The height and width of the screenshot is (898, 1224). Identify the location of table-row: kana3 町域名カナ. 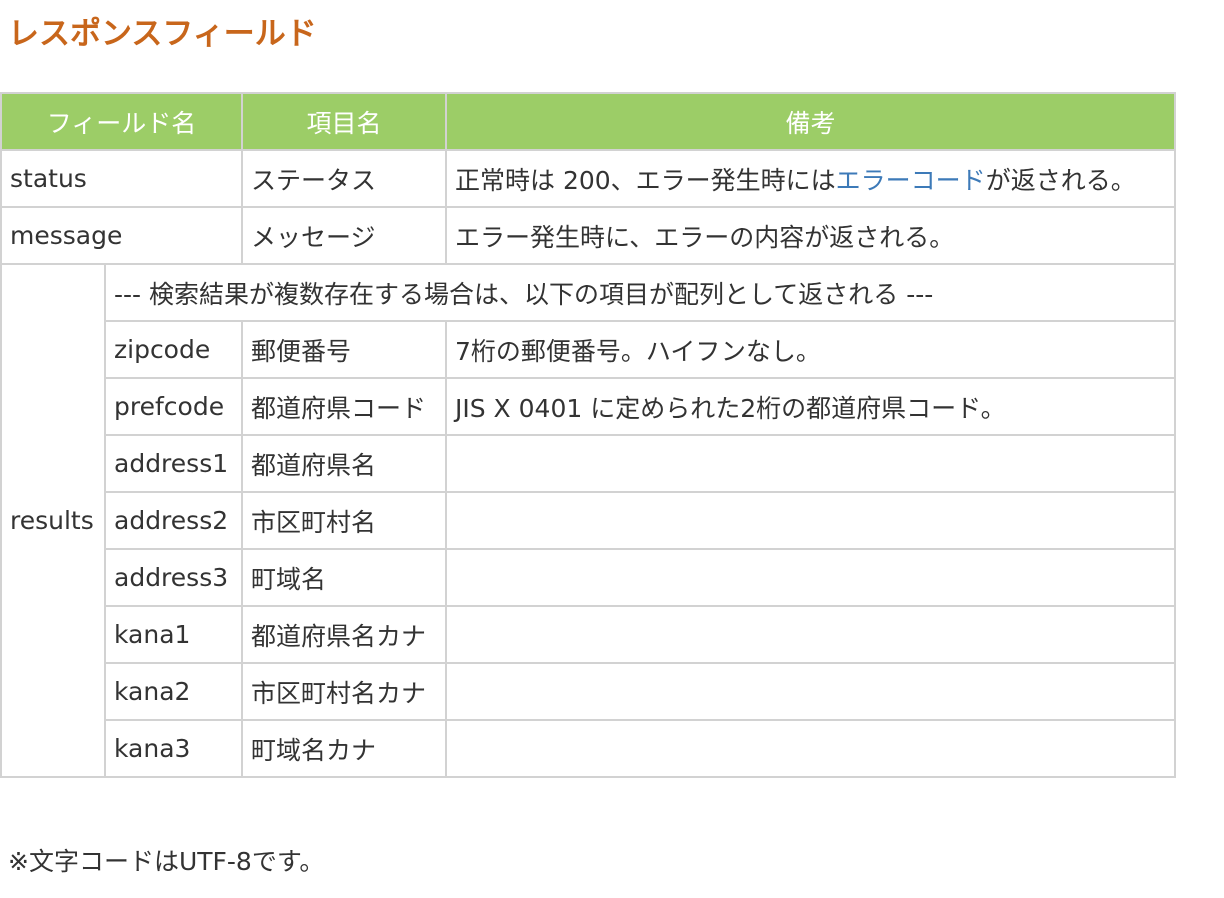
(588, 748).